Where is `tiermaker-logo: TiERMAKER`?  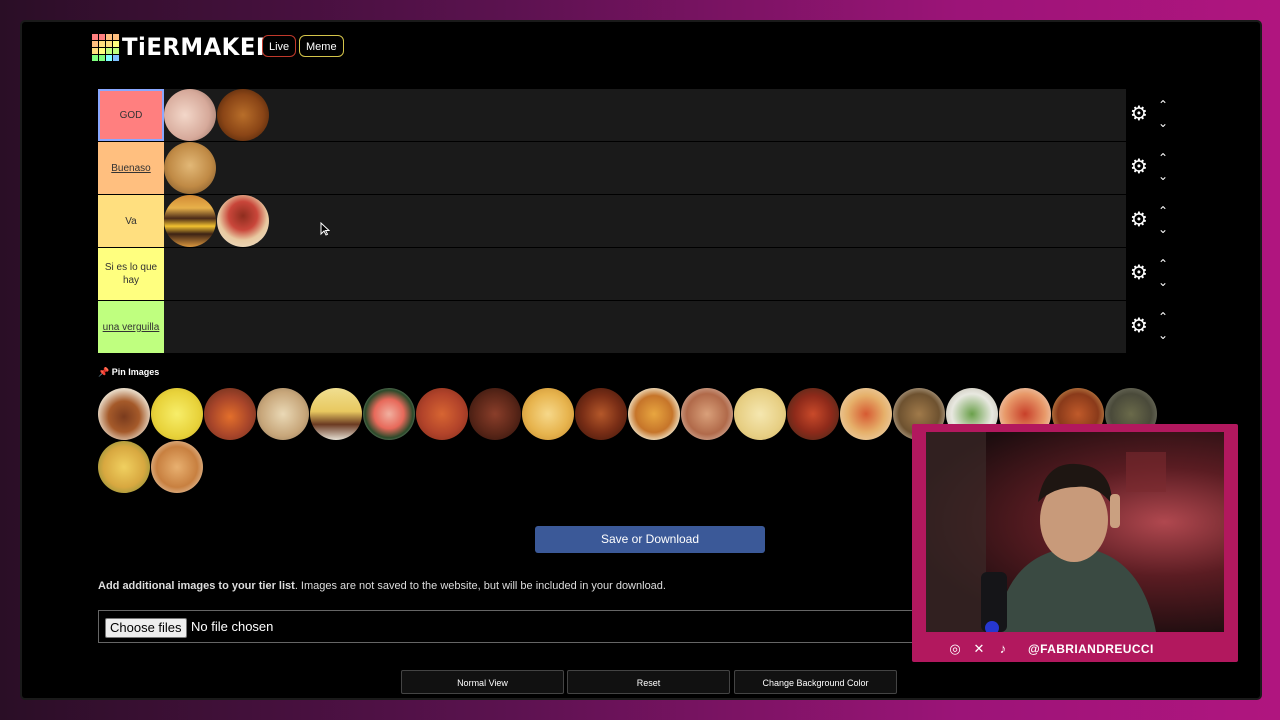
tiermaker-logo: TiERMAKER is located at coordinates (187, 47).